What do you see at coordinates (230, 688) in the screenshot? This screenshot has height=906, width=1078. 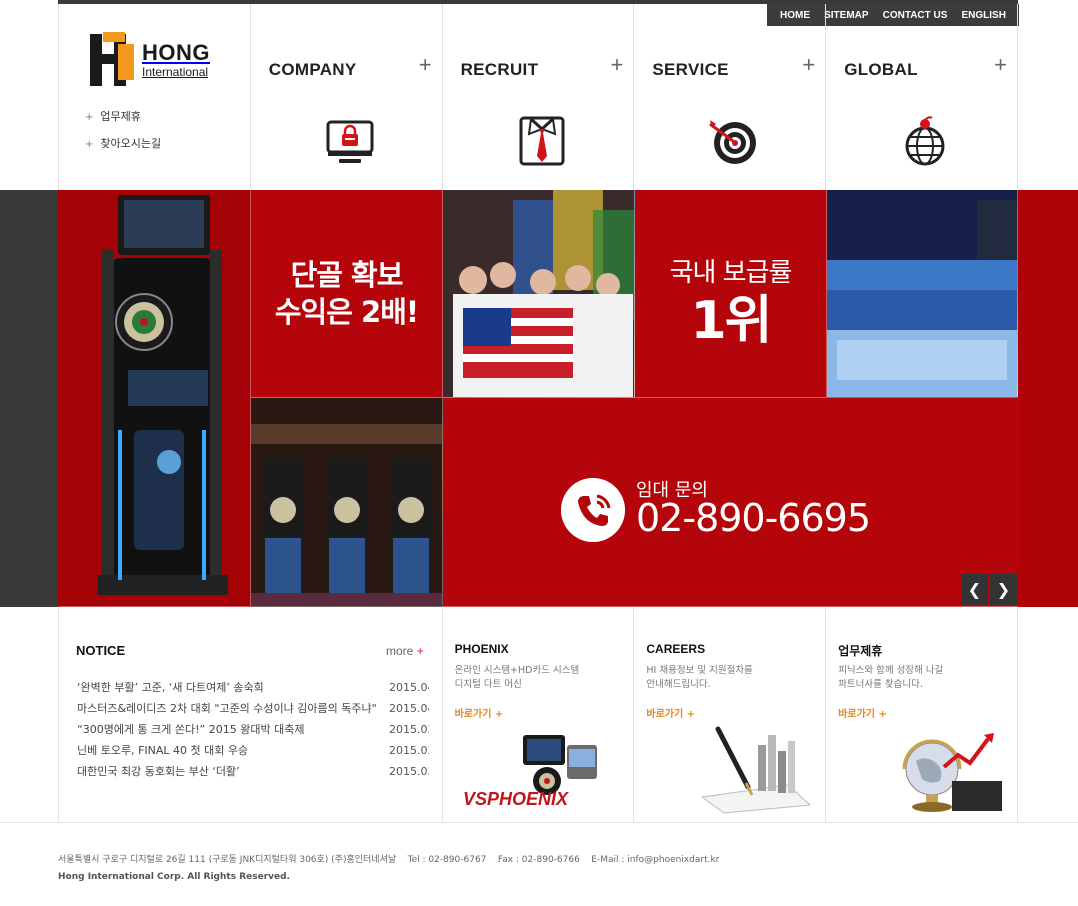 I see `notice-item-title: ‘완벽한 부활’ 고준, ‘새 다트여제’ 송숙희` at bounding box center [230, 688].